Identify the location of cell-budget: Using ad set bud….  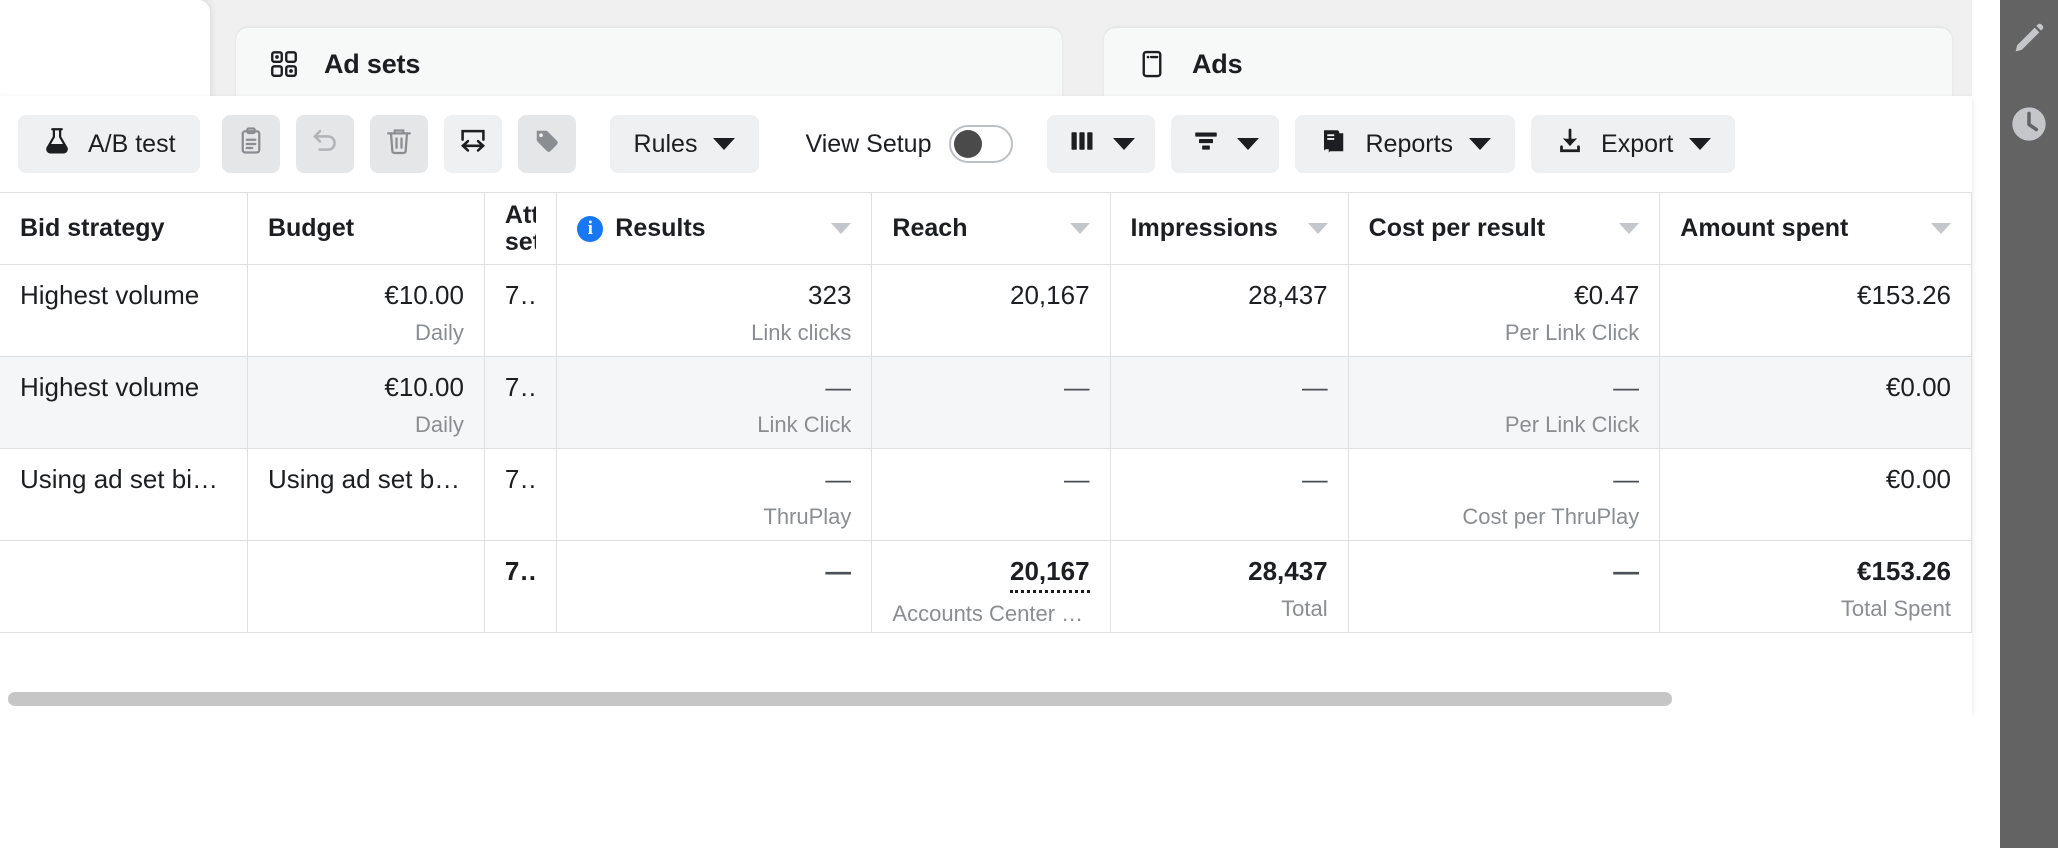
(366, 494).